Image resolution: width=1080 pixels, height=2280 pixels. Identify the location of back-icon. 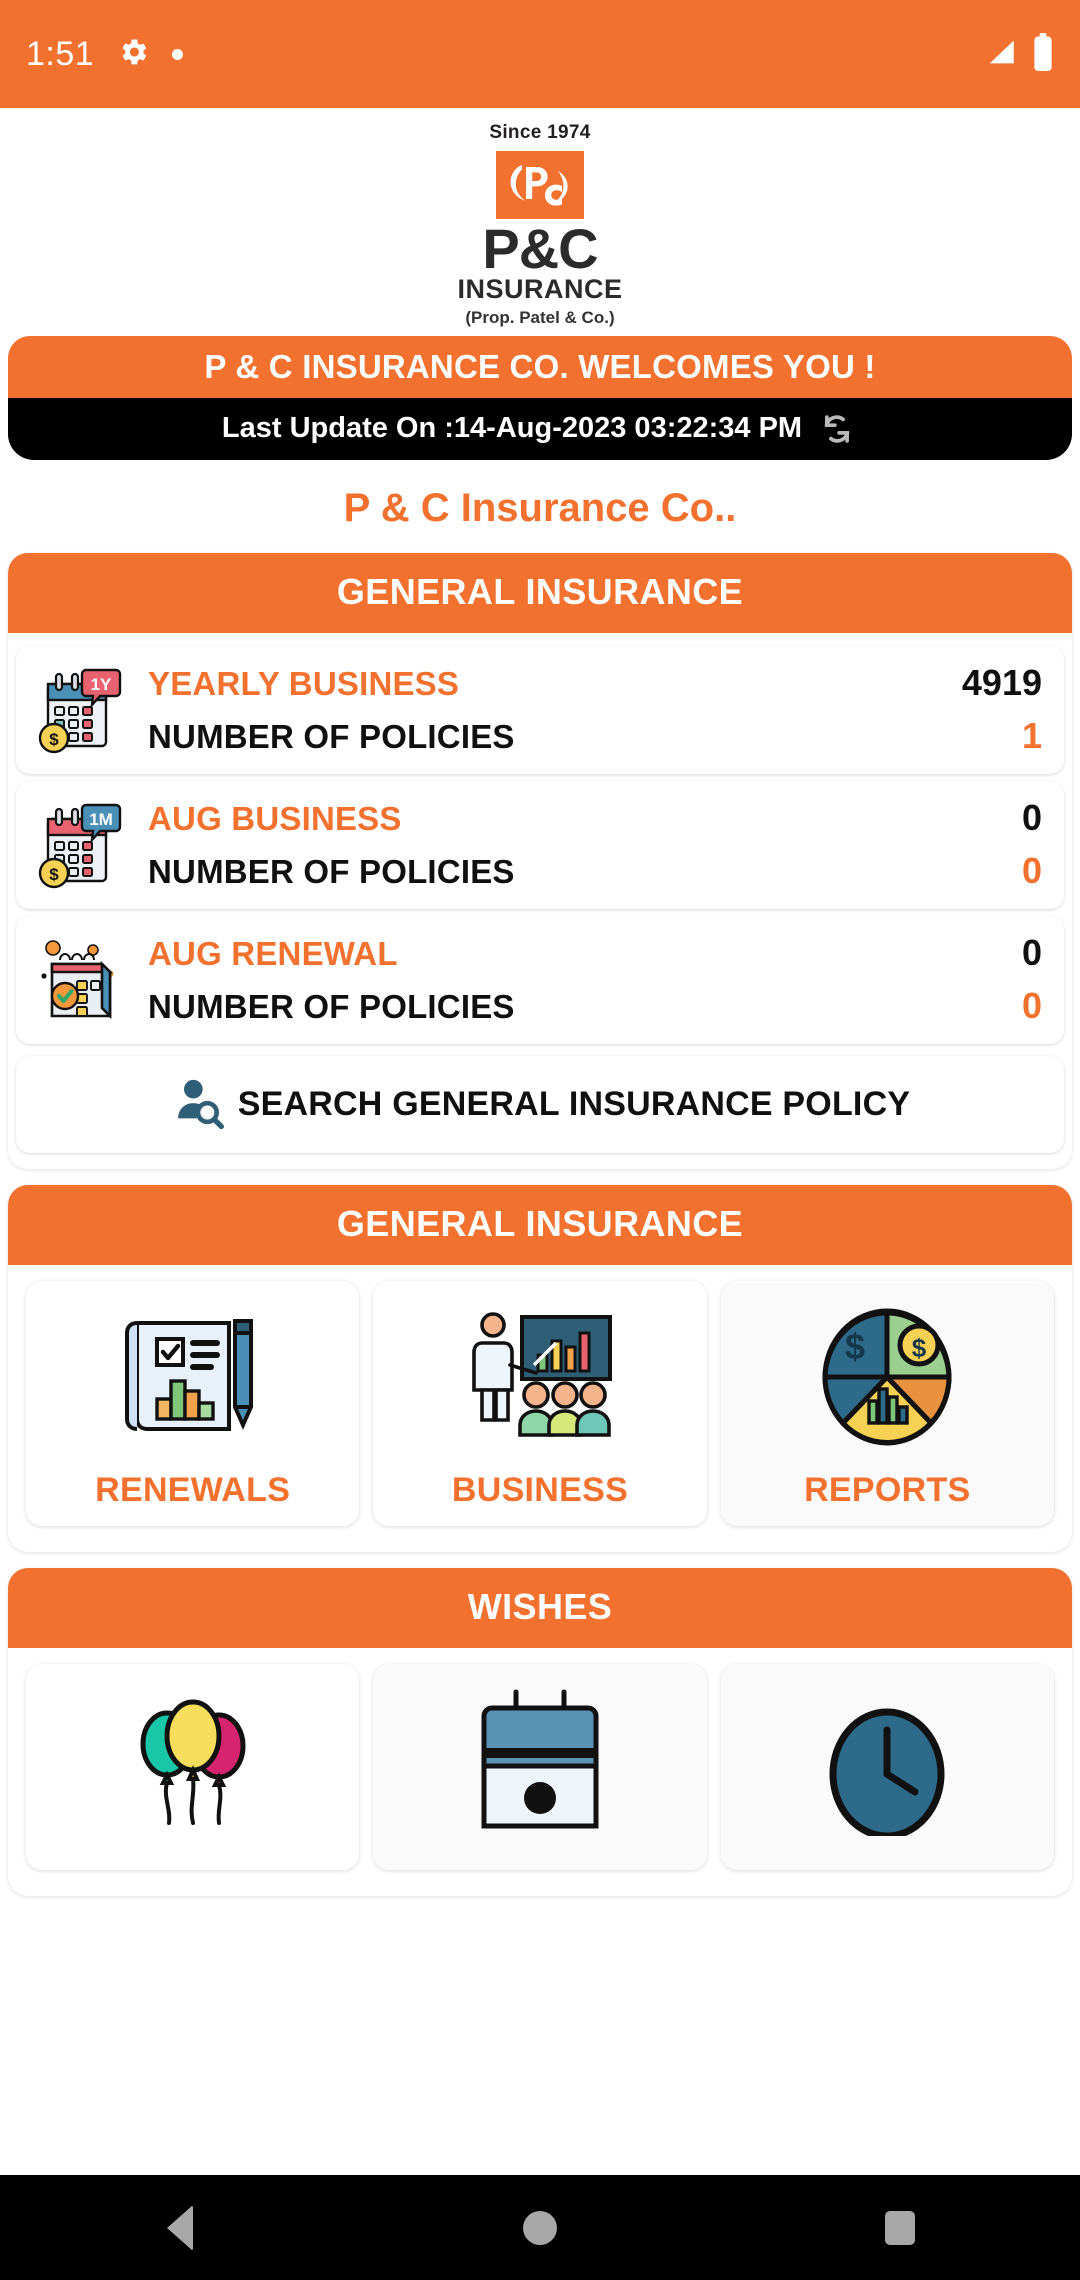
(180, 2227).